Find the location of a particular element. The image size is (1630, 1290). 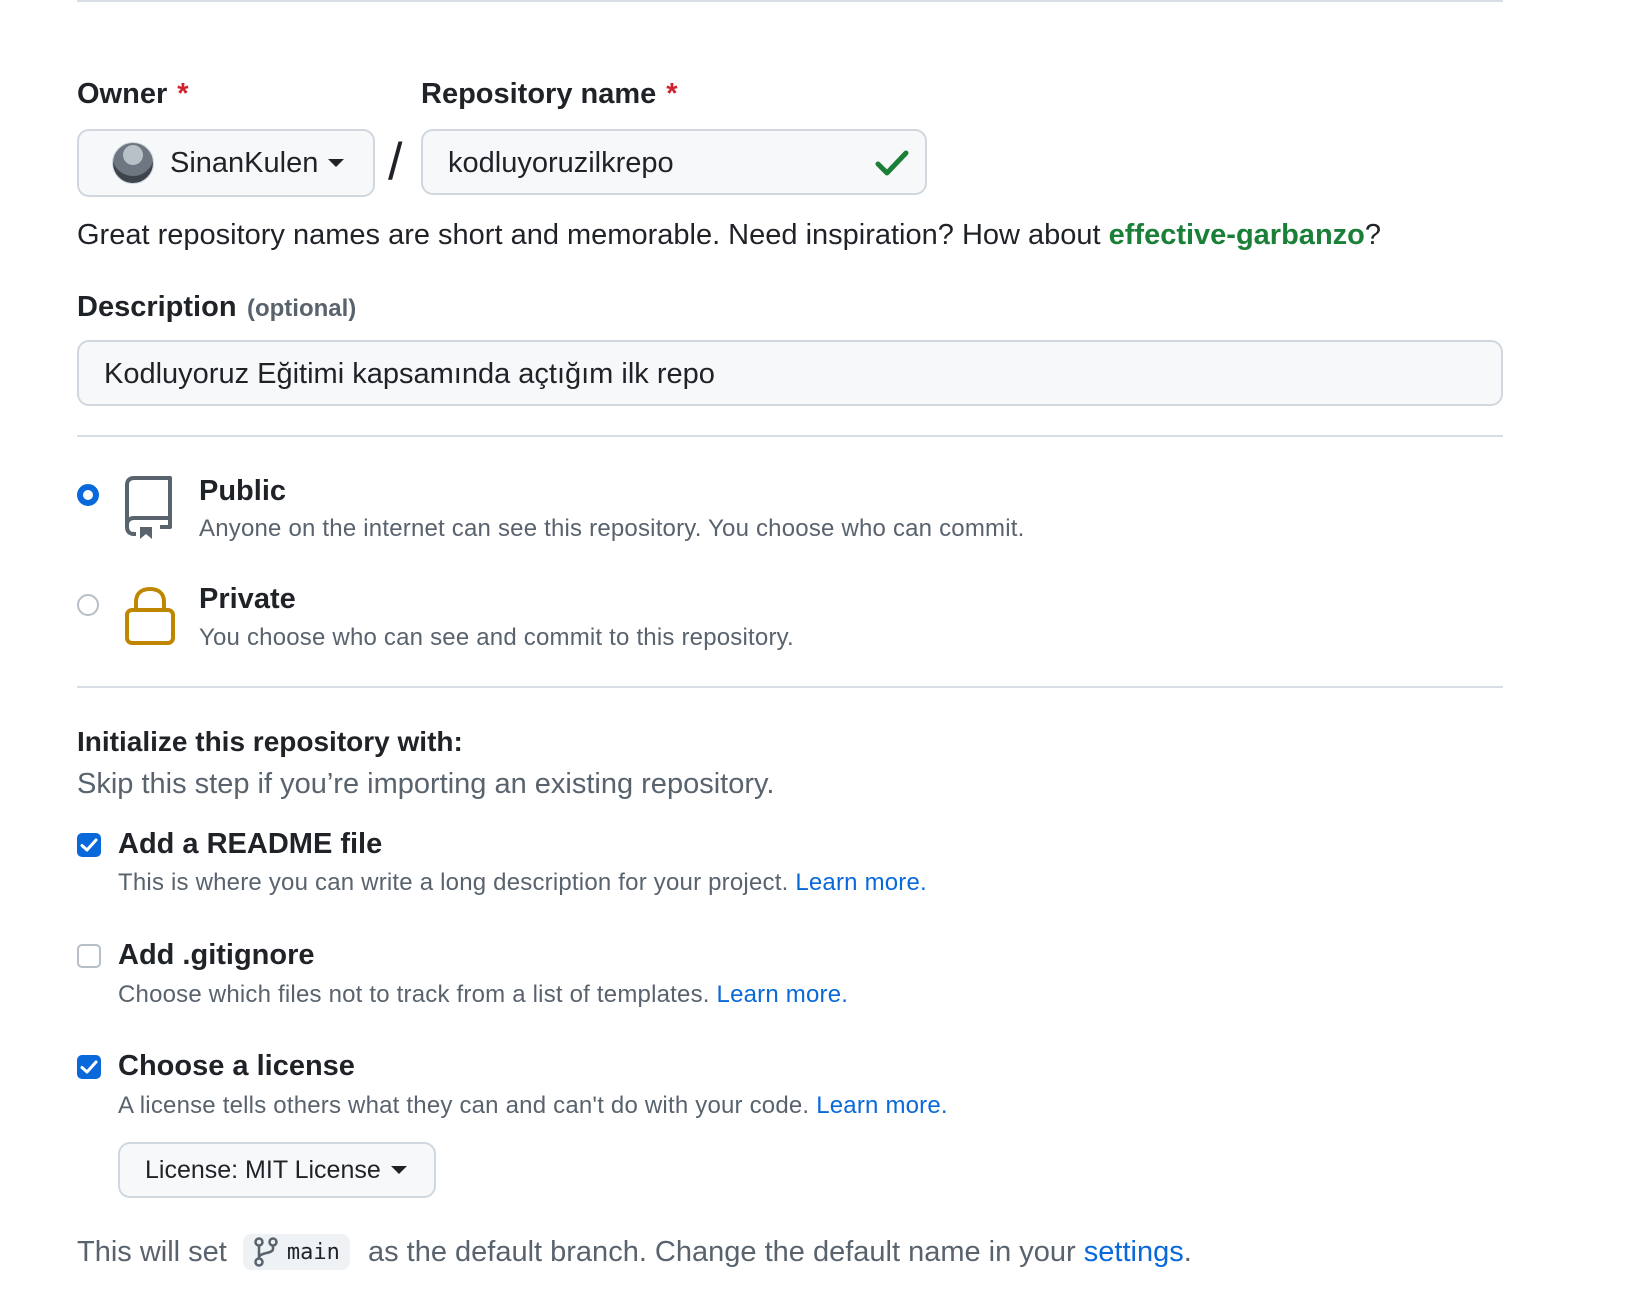

readme-title: Add a README file is located at coordinates (250, 844).